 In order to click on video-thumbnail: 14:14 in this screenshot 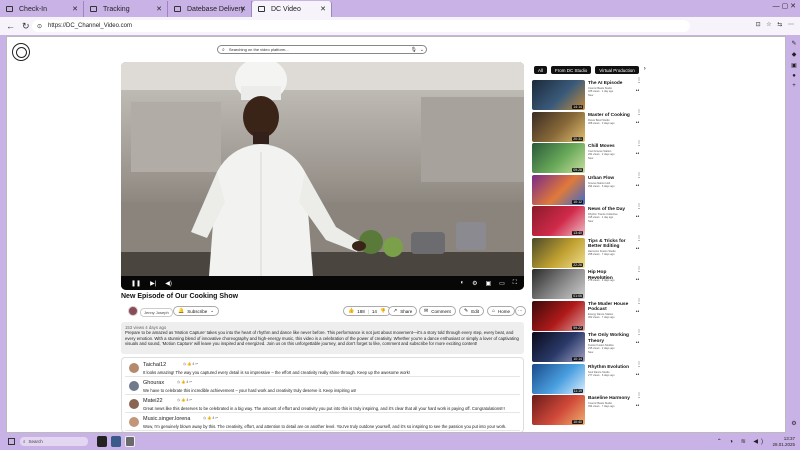, I will do `click(558, 95)`.